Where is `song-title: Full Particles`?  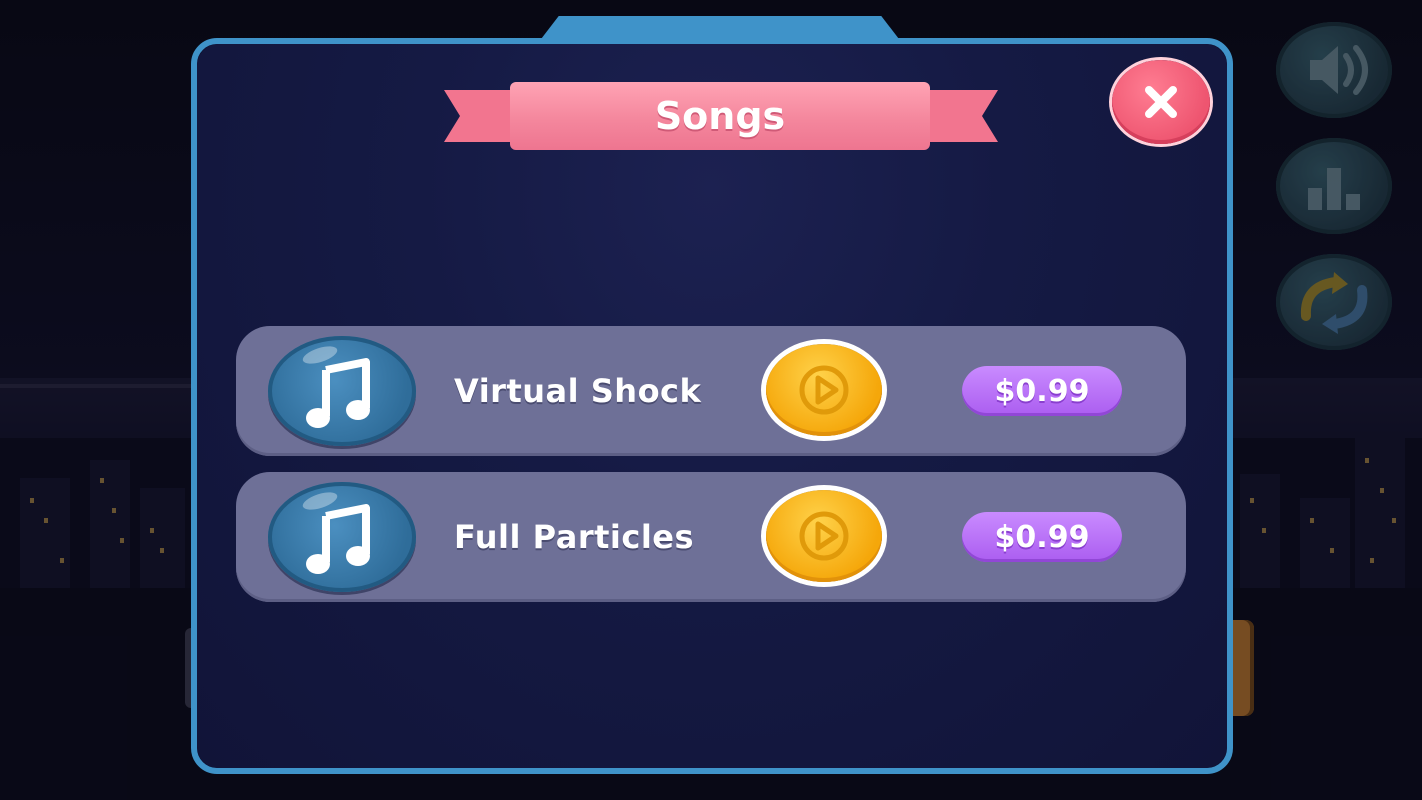
song-title: Full Particles is located at coordinates (574, 537).